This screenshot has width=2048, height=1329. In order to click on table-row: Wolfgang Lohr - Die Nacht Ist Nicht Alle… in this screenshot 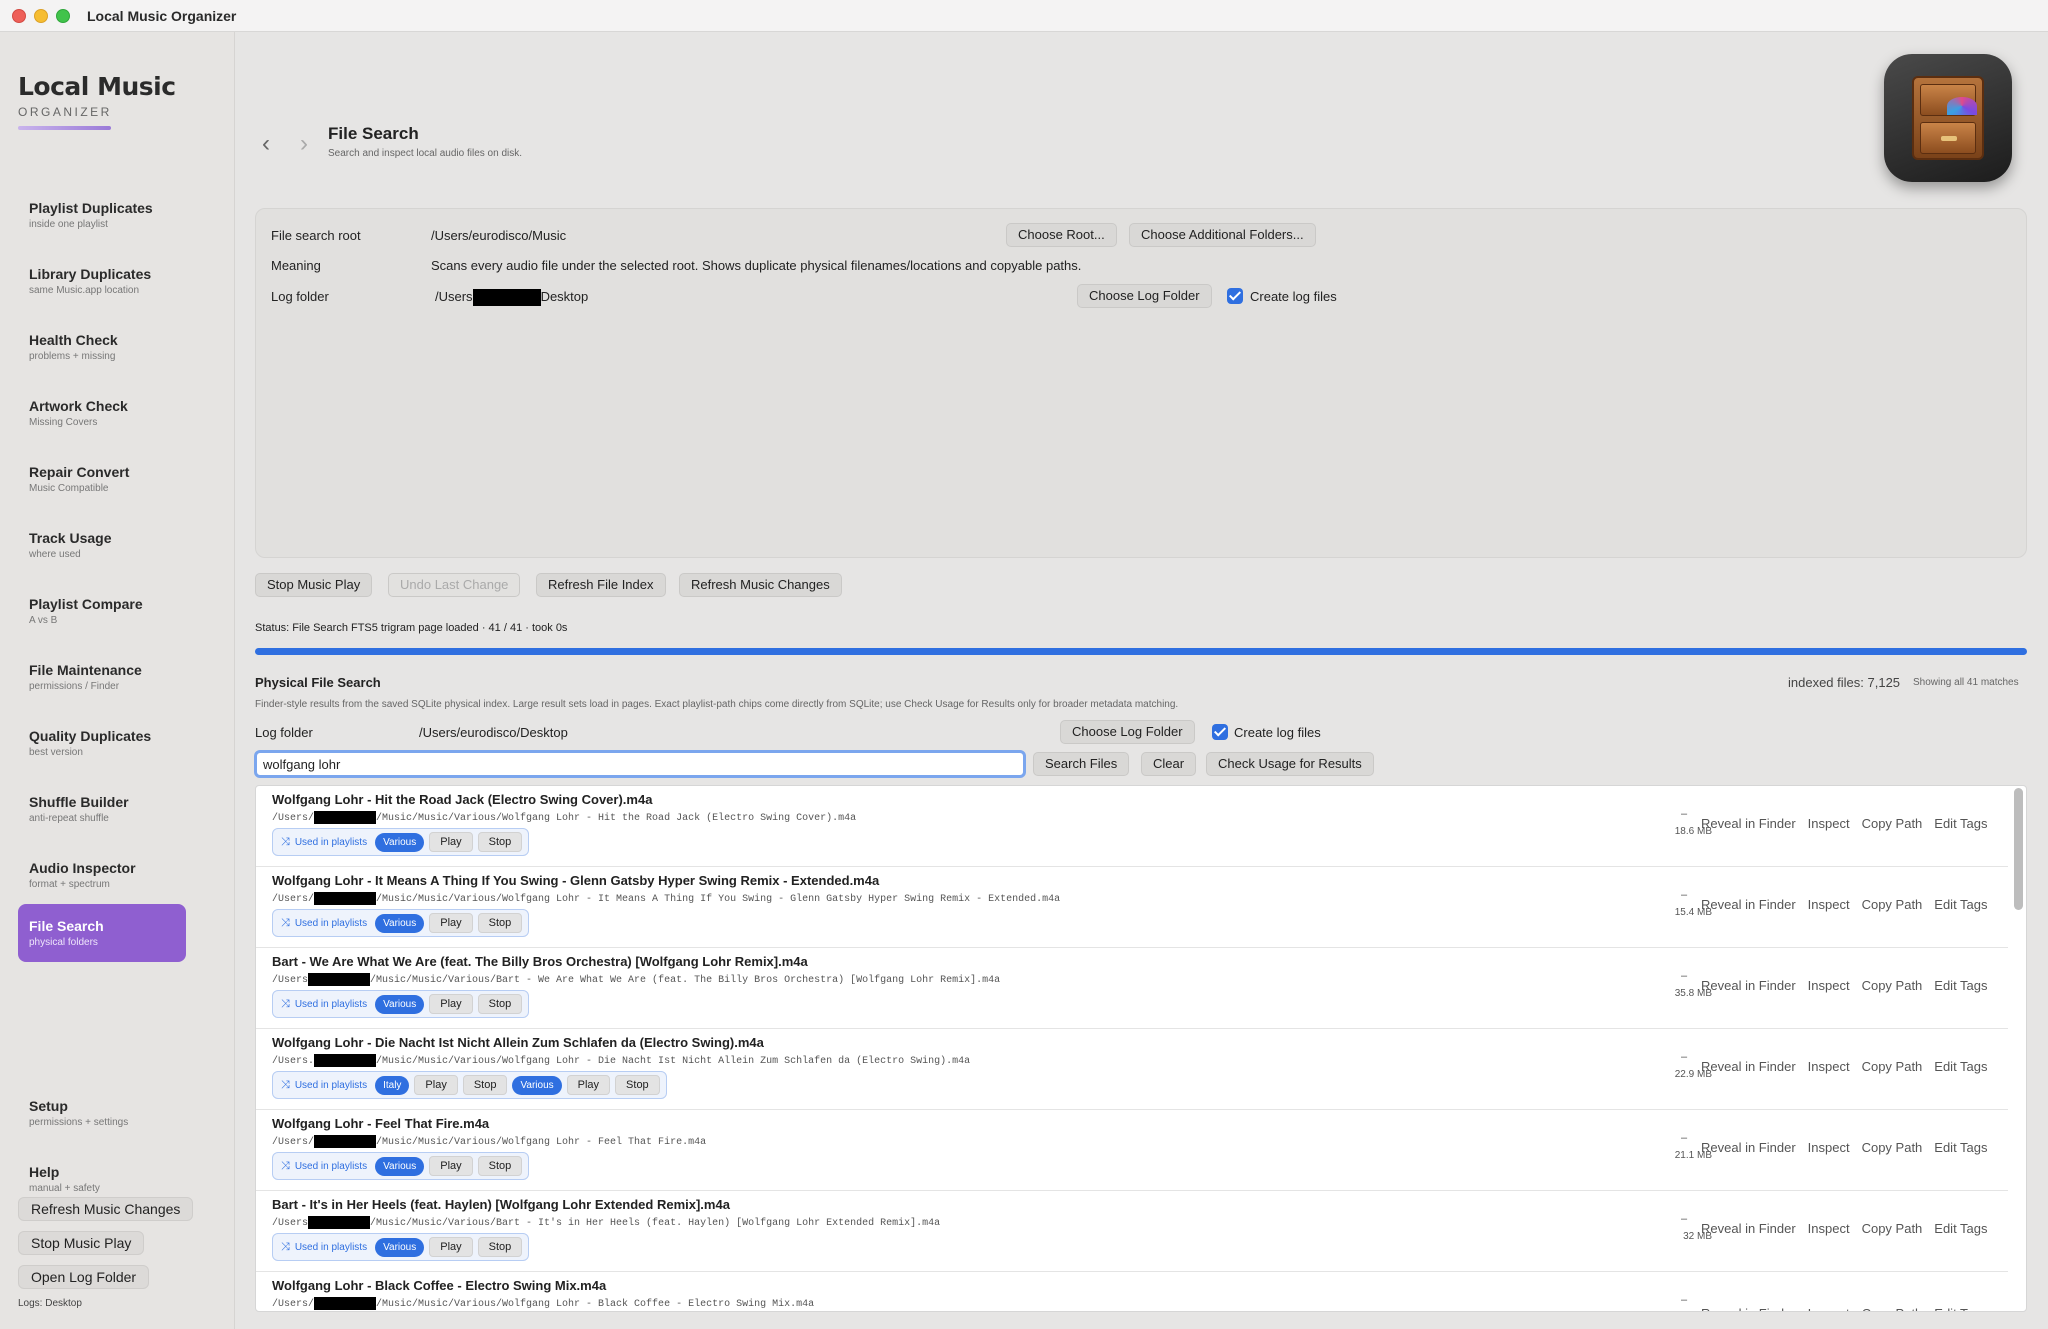, I will do `click(1132, 1069)`.